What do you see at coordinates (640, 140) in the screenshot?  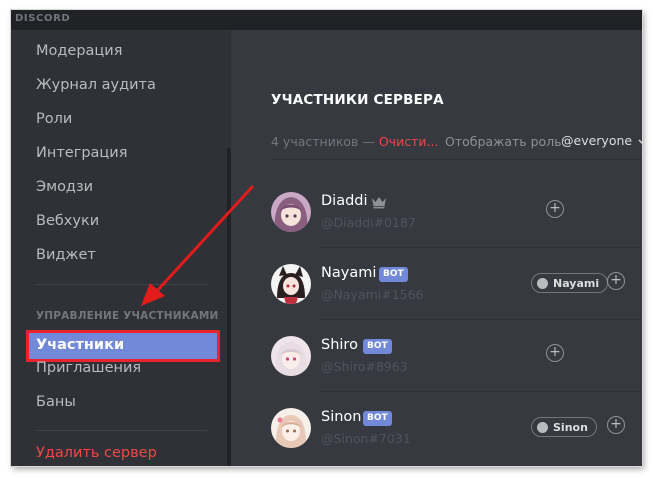 I see `chevron-down-icon` at bounding box center [640, 140].